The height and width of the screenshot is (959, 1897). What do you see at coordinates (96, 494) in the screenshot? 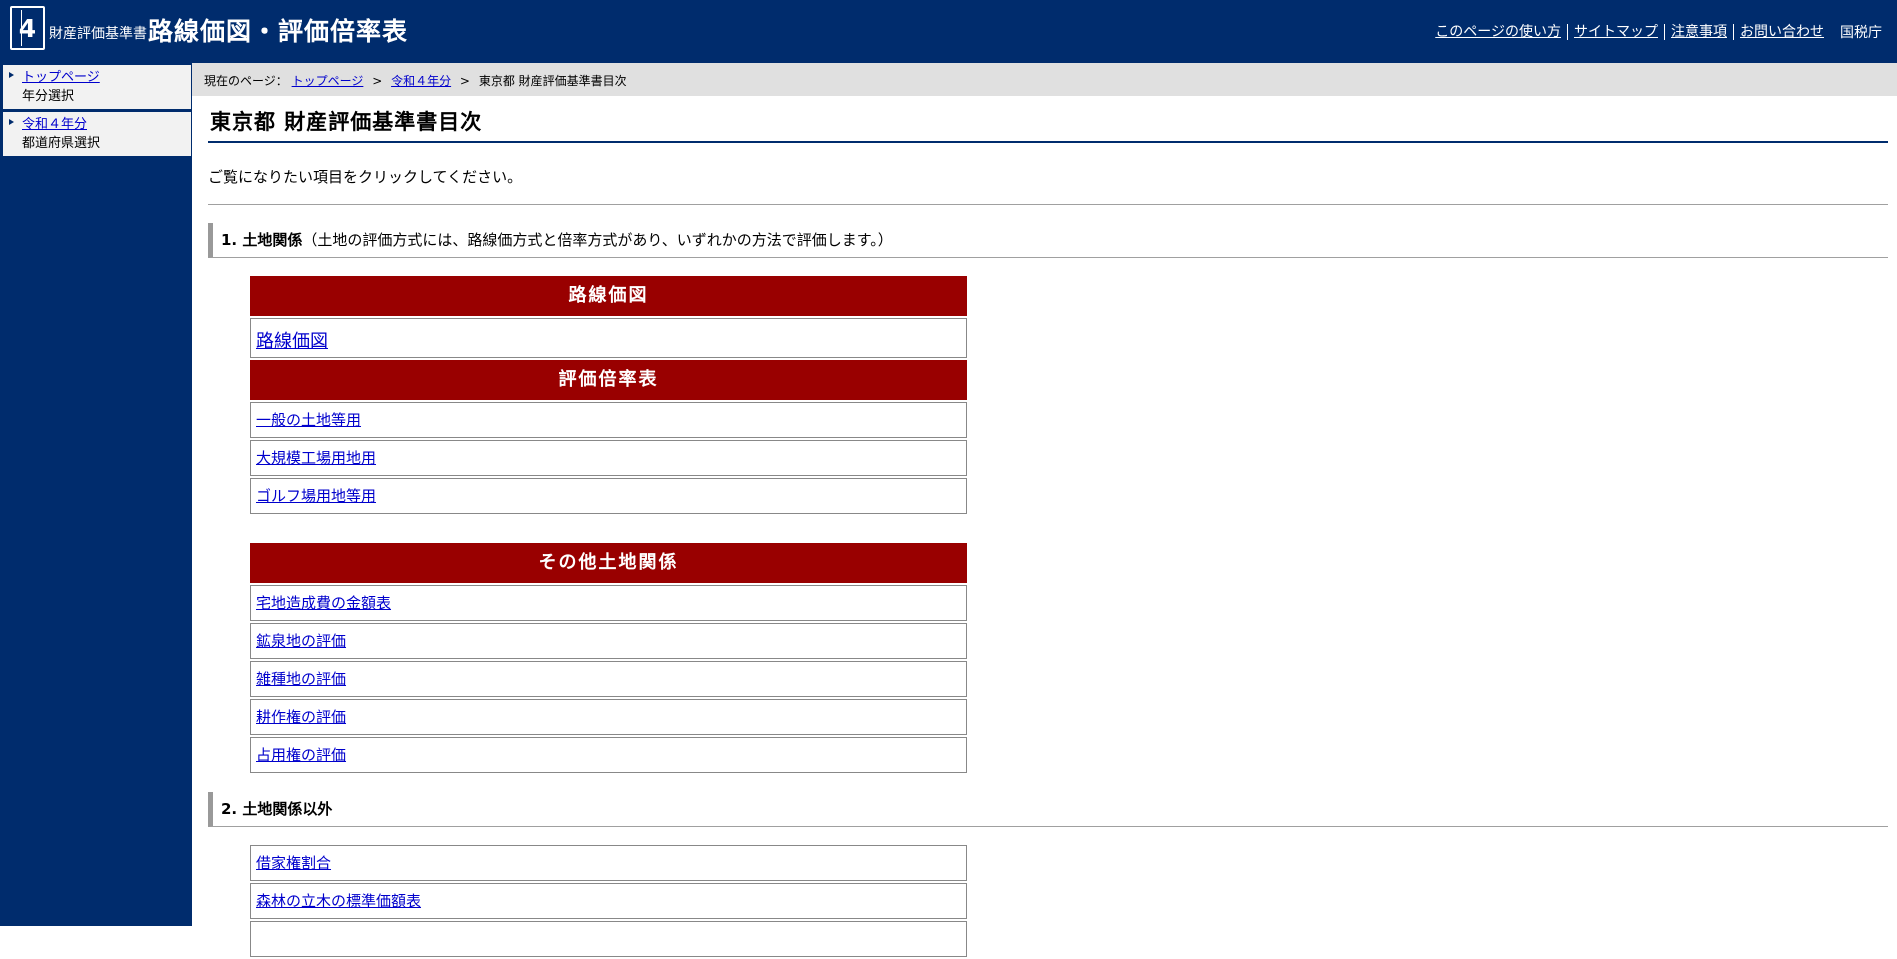
I see `sidebar: トップページ 年分選択 令和４年分 都道府県選択` at bounding box center [96, 494].